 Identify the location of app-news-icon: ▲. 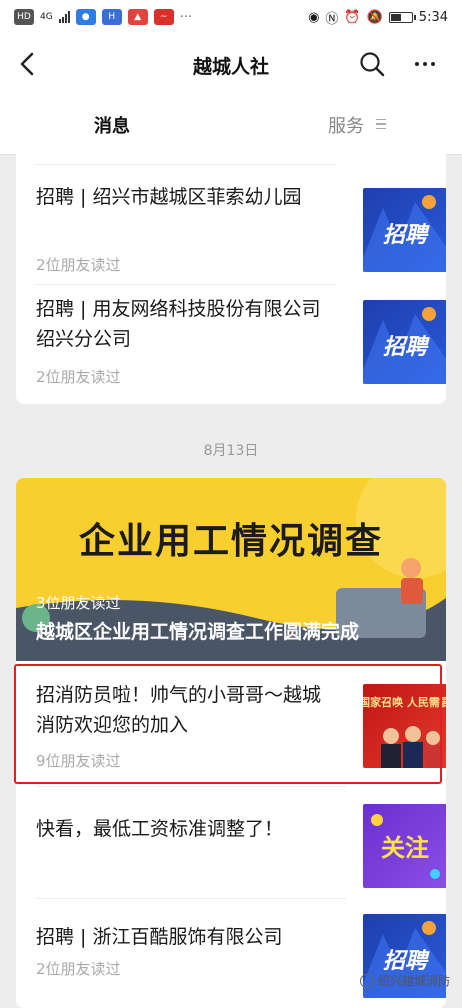
(137, 17).